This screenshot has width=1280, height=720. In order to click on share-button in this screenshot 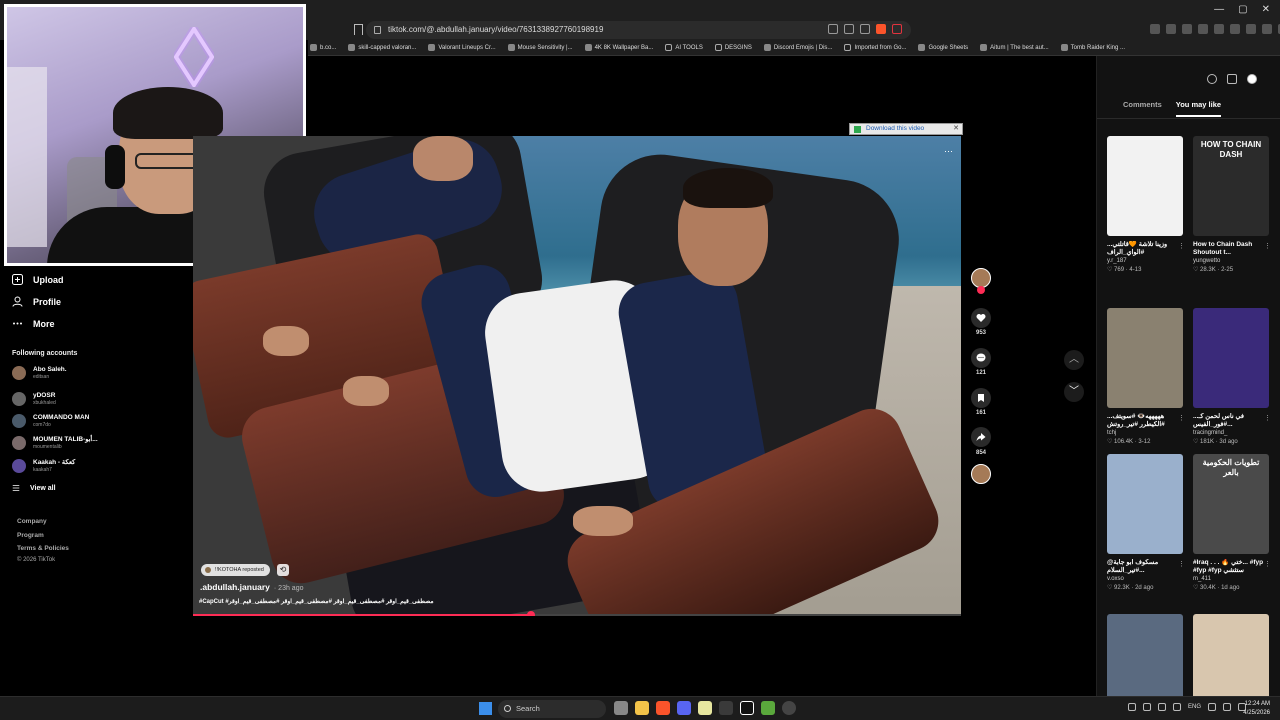, I will do `click(981, 437)`.